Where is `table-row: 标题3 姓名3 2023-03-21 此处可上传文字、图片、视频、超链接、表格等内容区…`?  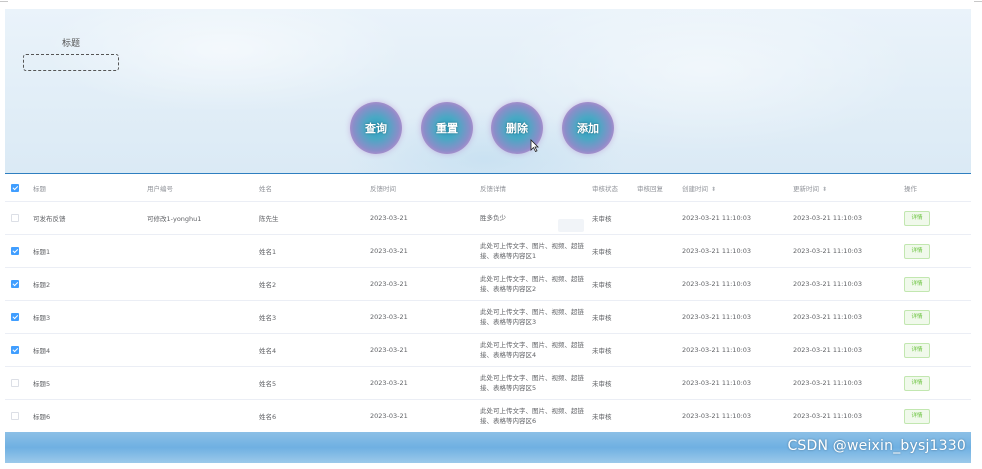
table-row: 标题3 姓名3 2023-03-21 此处可上传文字、图片、视频、超链接、表格等内容区… is located at coordinates (488, 317).